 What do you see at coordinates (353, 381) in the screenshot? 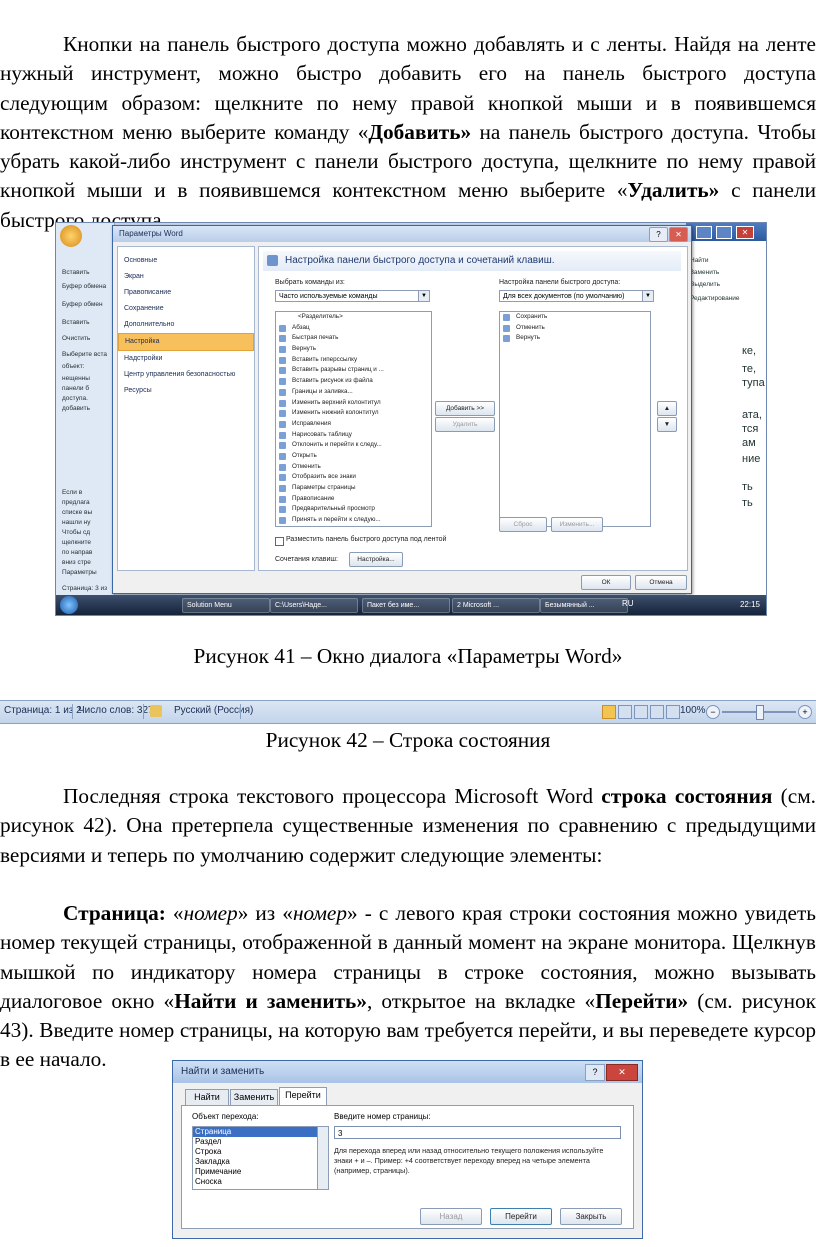
I see `command-item: Вставить рисунок из файла` at bounding box center [353, 381].